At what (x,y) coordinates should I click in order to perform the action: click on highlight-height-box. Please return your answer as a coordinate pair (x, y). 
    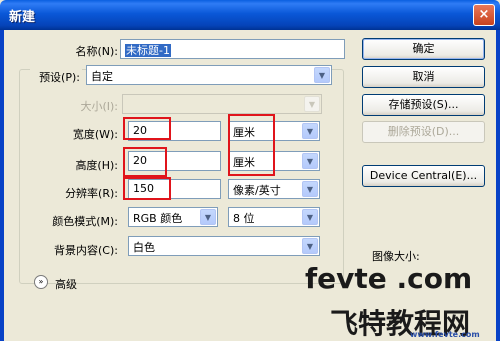
    Looking at the image, I should click on (145, 162).